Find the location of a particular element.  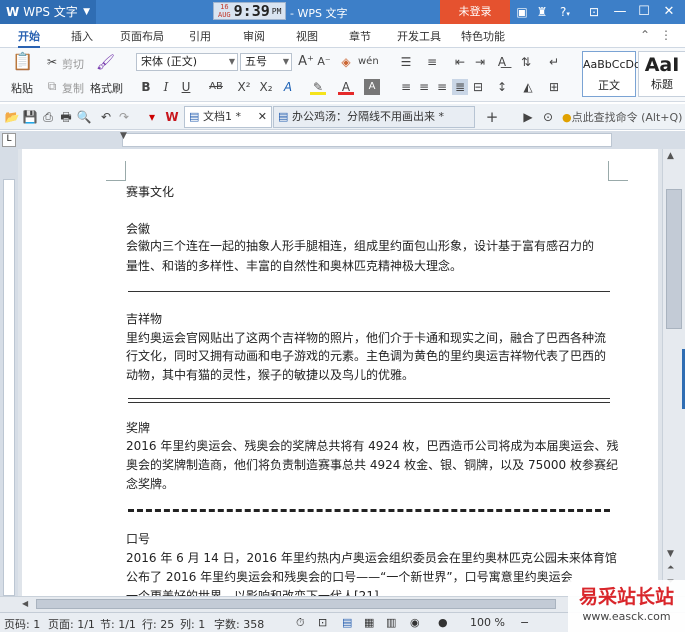

format-painter-button: 格式刷 is located at coordinates (106, 88).